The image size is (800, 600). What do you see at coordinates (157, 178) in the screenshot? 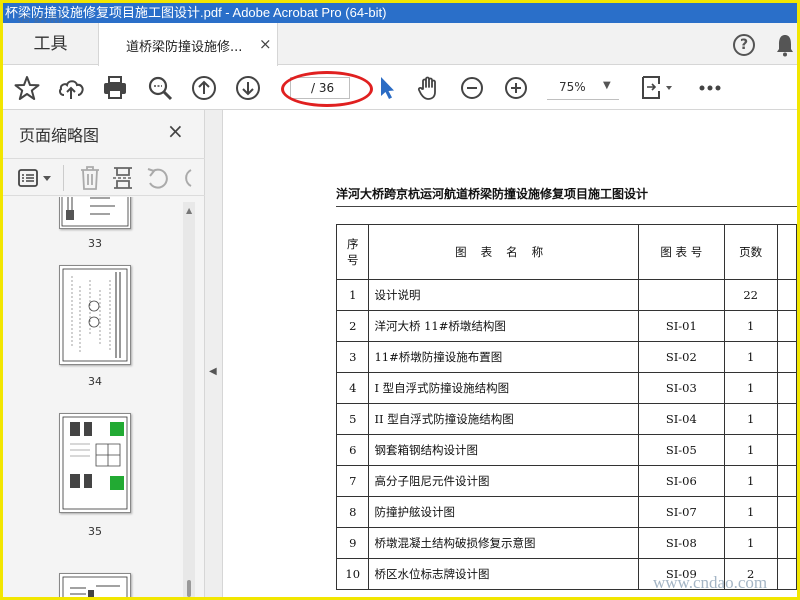
I see `rotate-left-icon` at bounding box center [157, 178].